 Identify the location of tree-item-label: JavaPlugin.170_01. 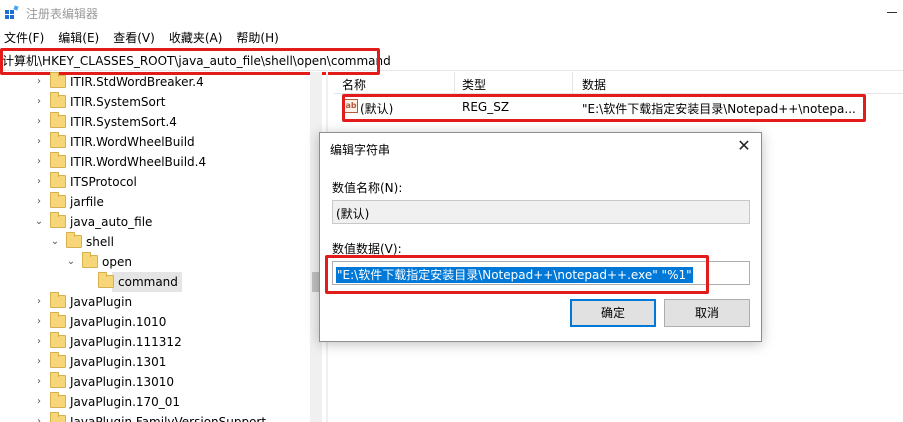
(125, 402).